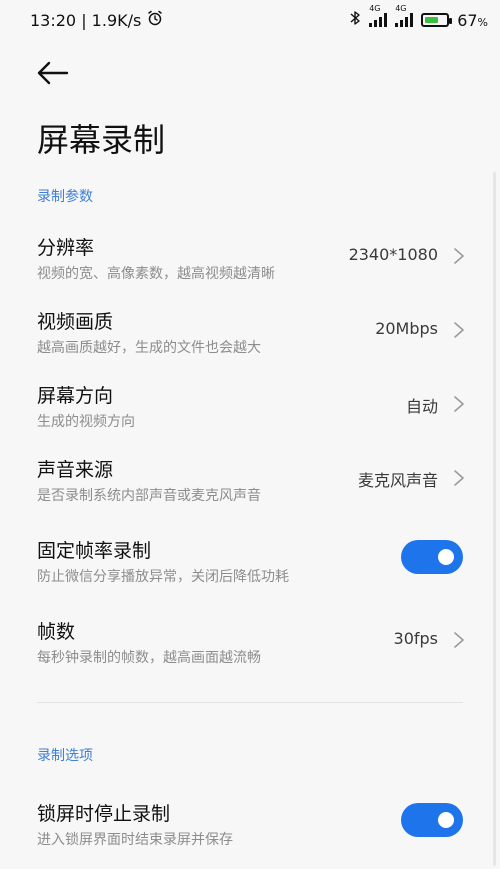 This screenshot has width=500, height=869. What do you see at coordinates (393, 254) in the screenshot?
I see `setting-value: 2340*1080` at bounding box center [393, 254].